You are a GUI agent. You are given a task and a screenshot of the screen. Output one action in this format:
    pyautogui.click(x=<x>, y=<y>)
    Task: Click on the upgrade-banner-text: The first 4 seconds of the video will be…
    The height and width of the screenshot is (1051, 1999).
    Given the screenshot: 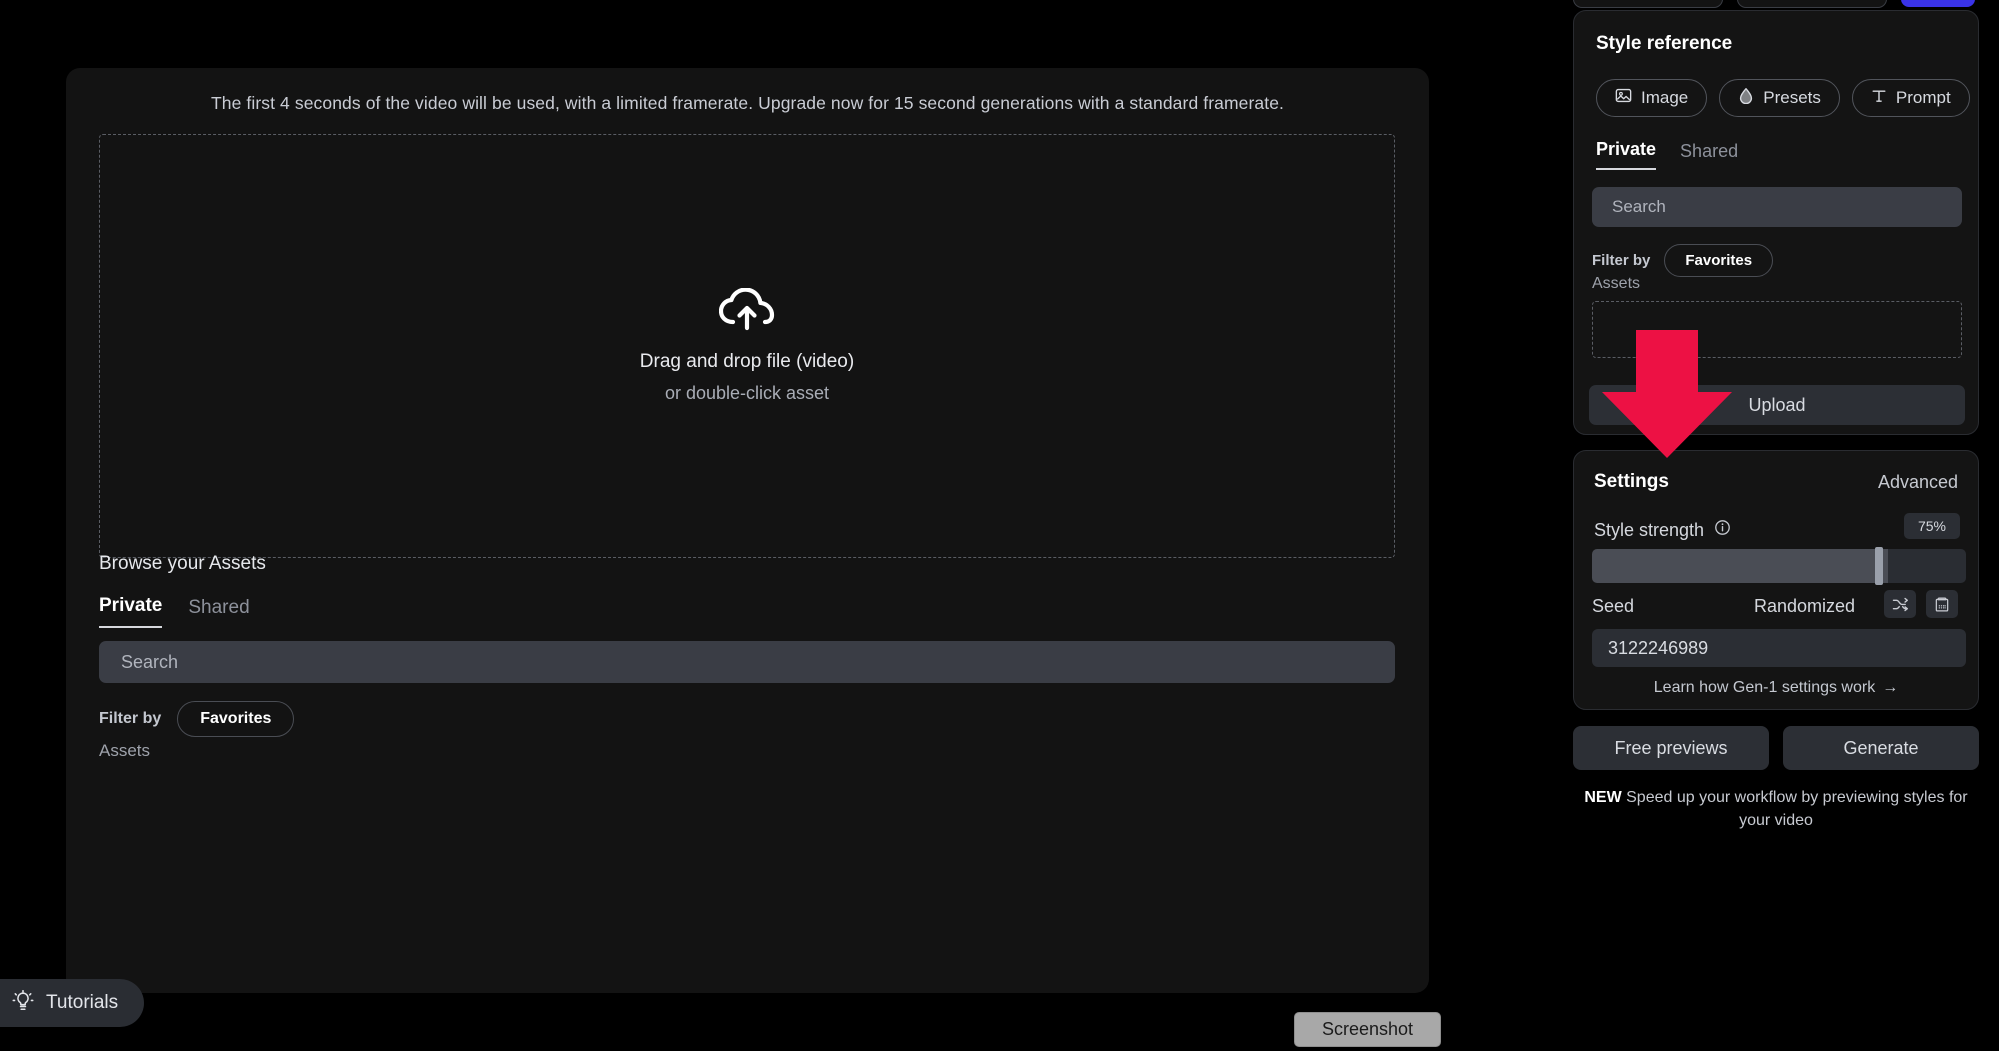 What is the action you would take?
    pyautogui.click(x=747, y=103)
    